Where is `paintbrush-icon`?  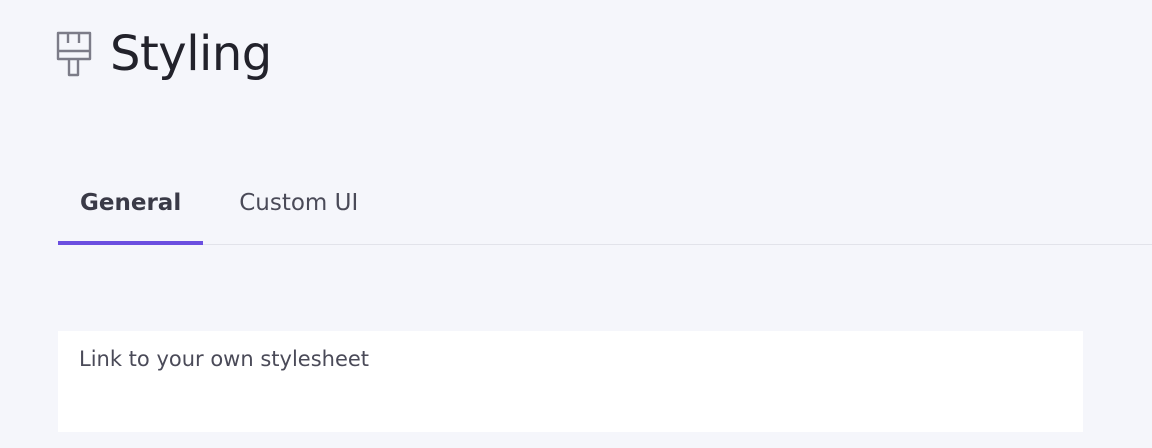 paintbrush-icon is located at coordinates (74, 54).